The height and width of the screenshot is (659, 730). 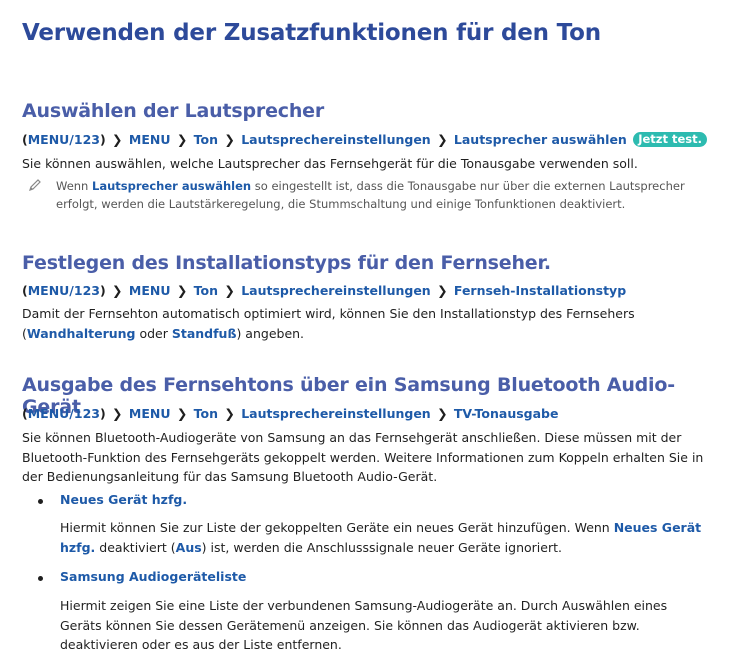 What do you see at coordinates (123, 499) in the screenshot?
I see `bullet-label-neues-geraet: Neues Gerät hzfg.` at bounding box center [123, 499].